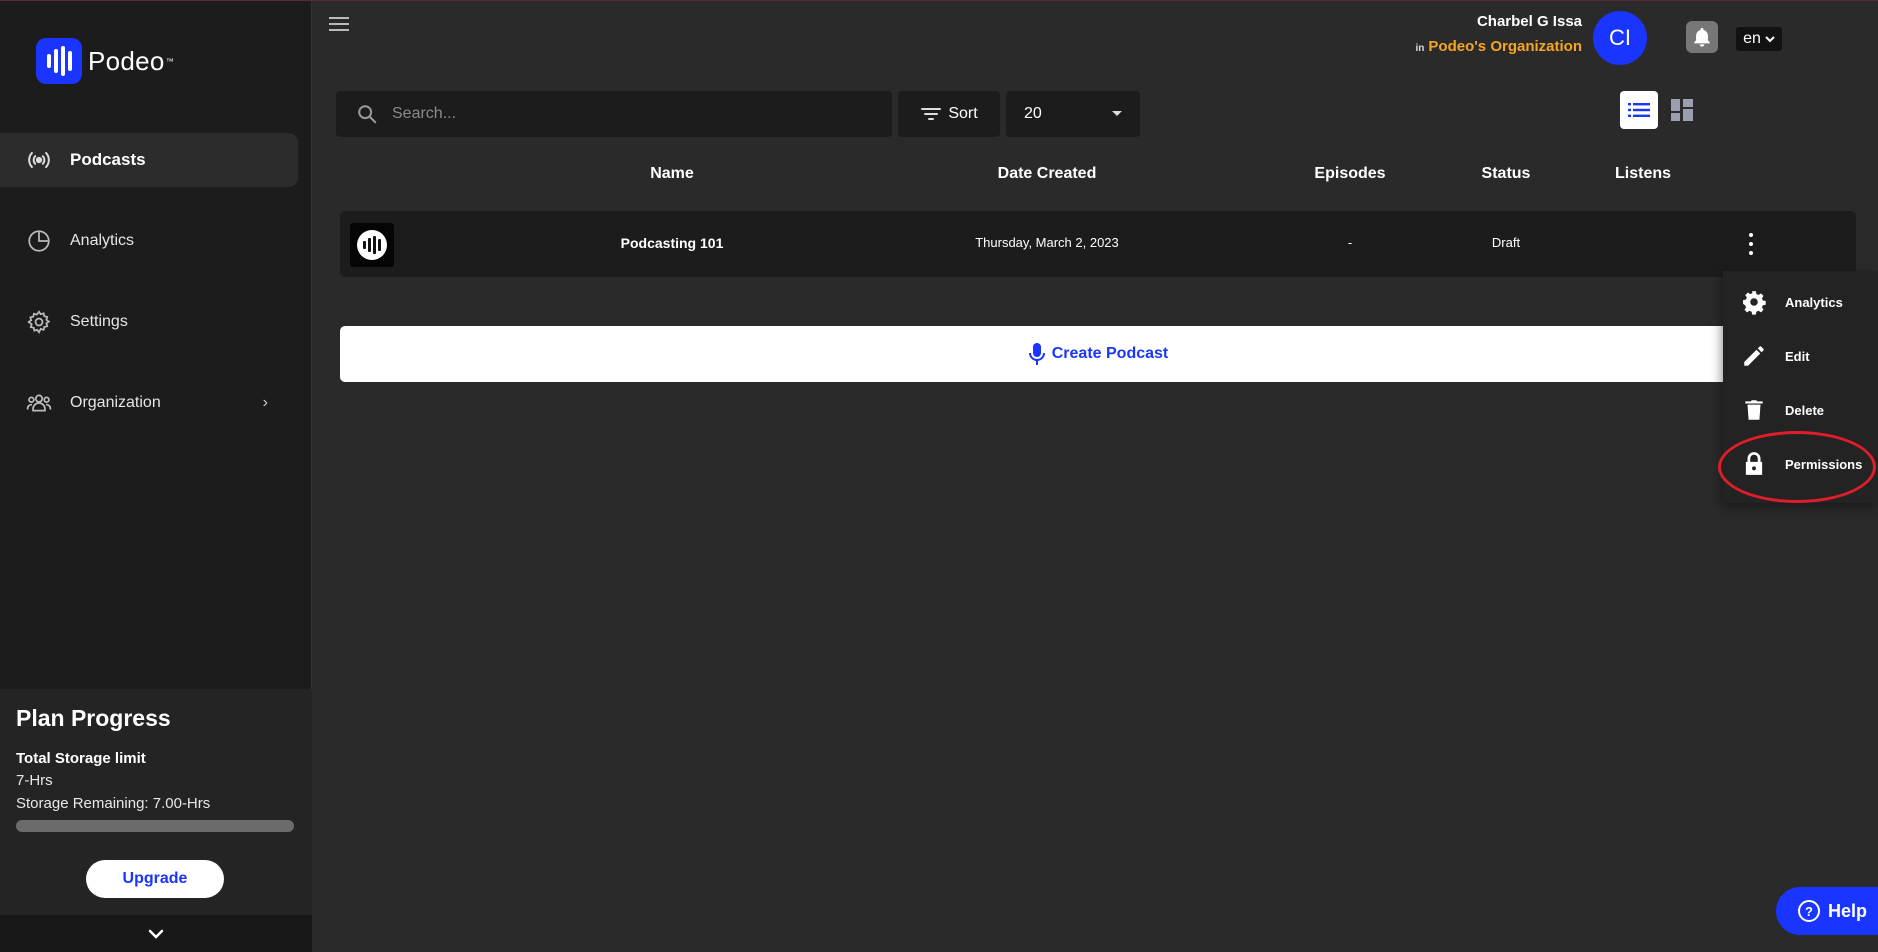 This screenshot has width=1878, height=952. I want to click on trash-icon, so click(1754, 410).